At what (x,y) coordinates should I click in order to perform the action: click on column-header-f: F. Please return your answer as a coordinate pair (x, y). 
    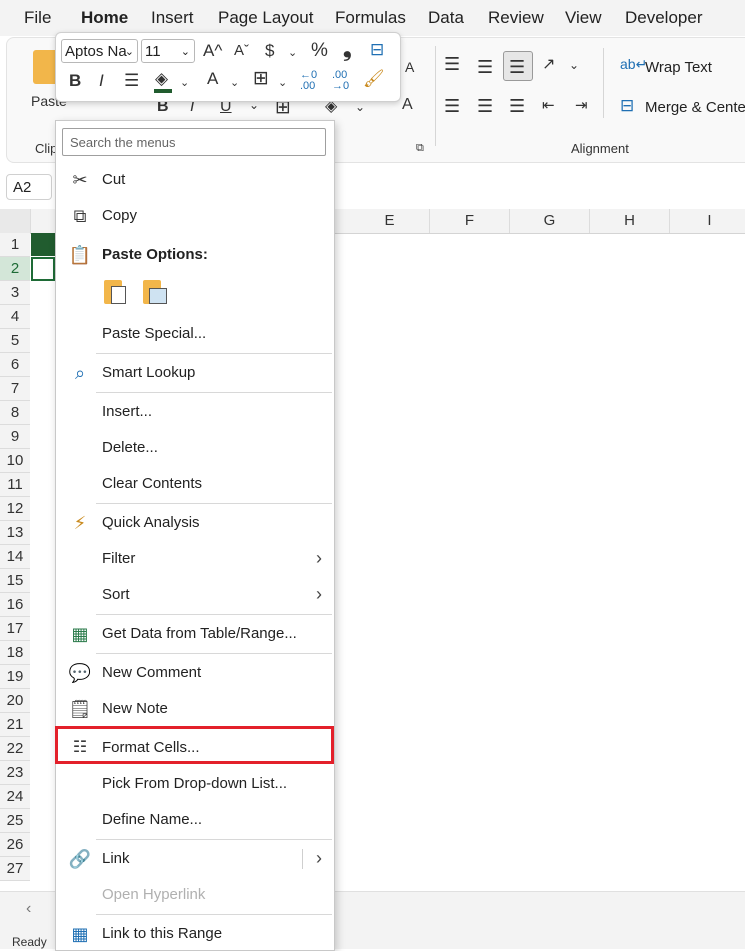
    Looking at the image, I should click on (470, 221).